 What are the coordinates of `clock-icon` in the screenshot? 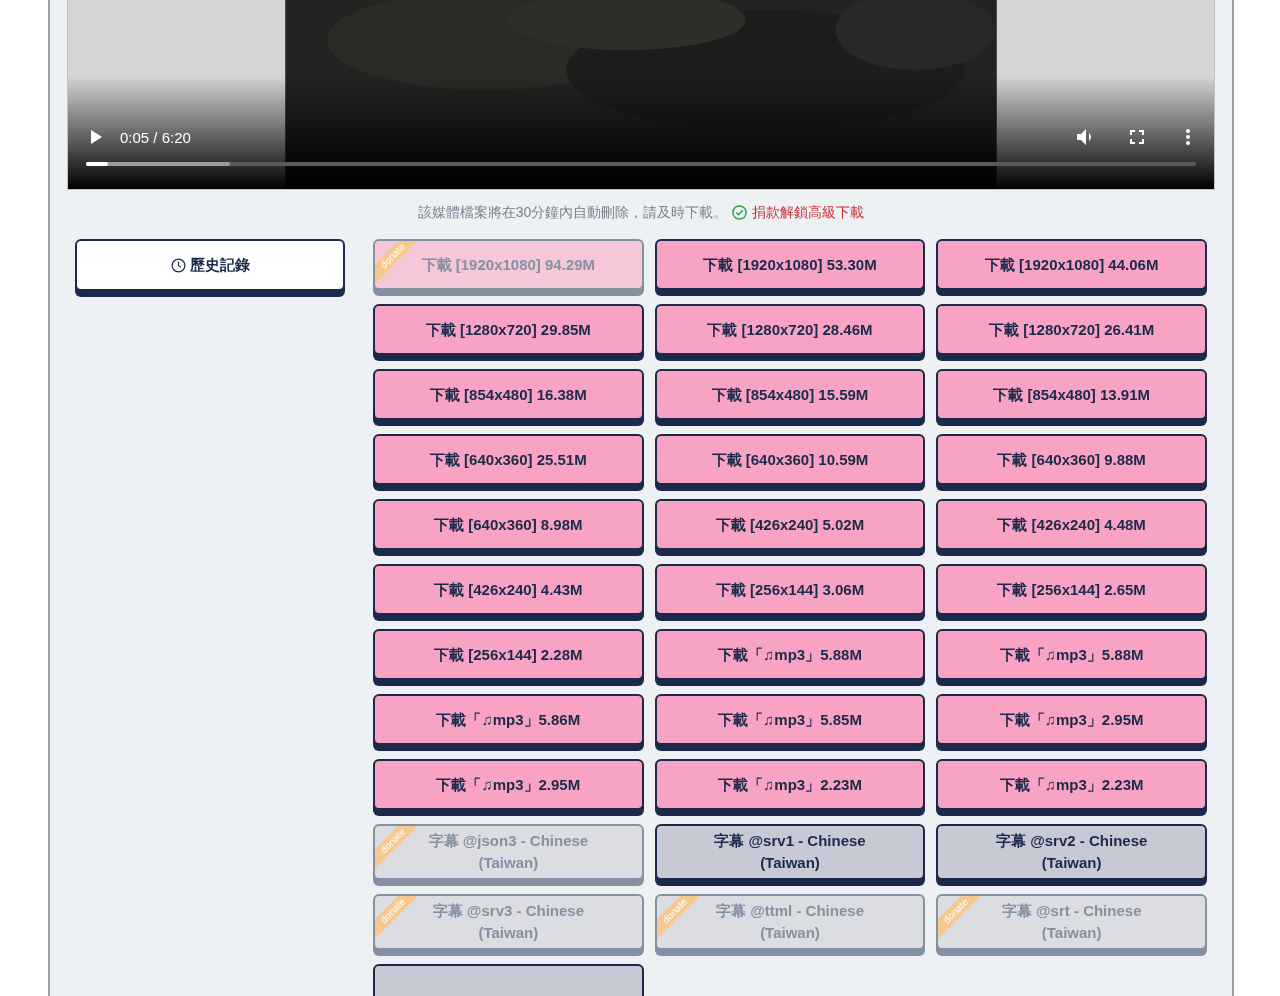 It's located at (178, 265).